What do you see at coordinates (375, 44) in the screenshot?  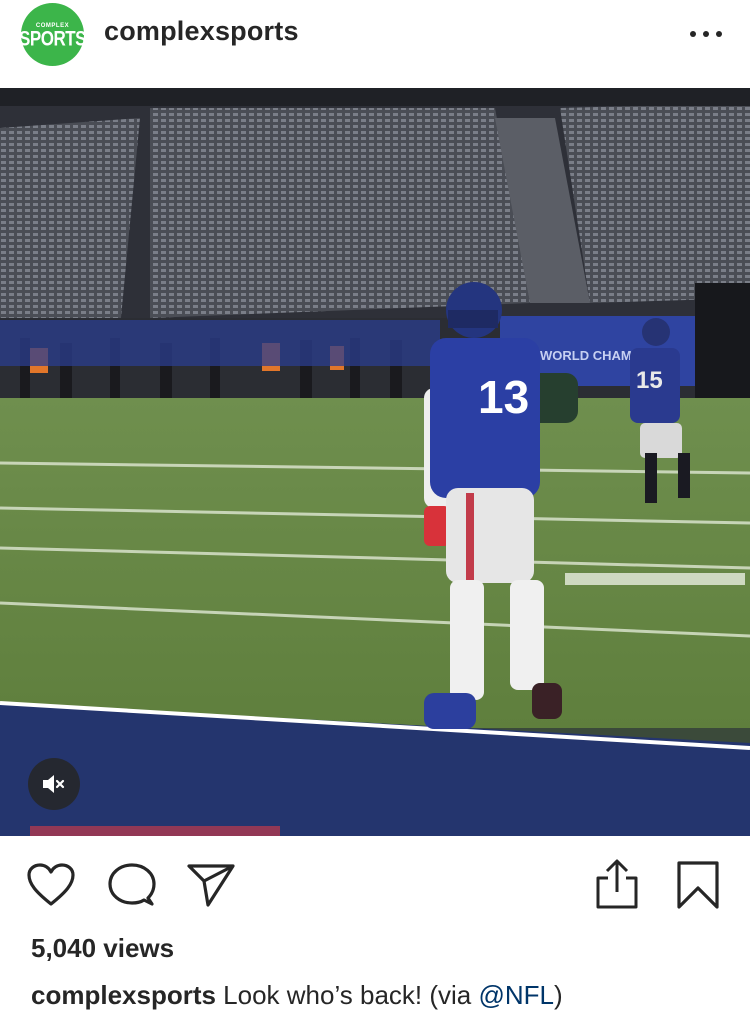 I see `post-header: COMPLEX SPORTS complexsports` at bounding box center [375, 44].